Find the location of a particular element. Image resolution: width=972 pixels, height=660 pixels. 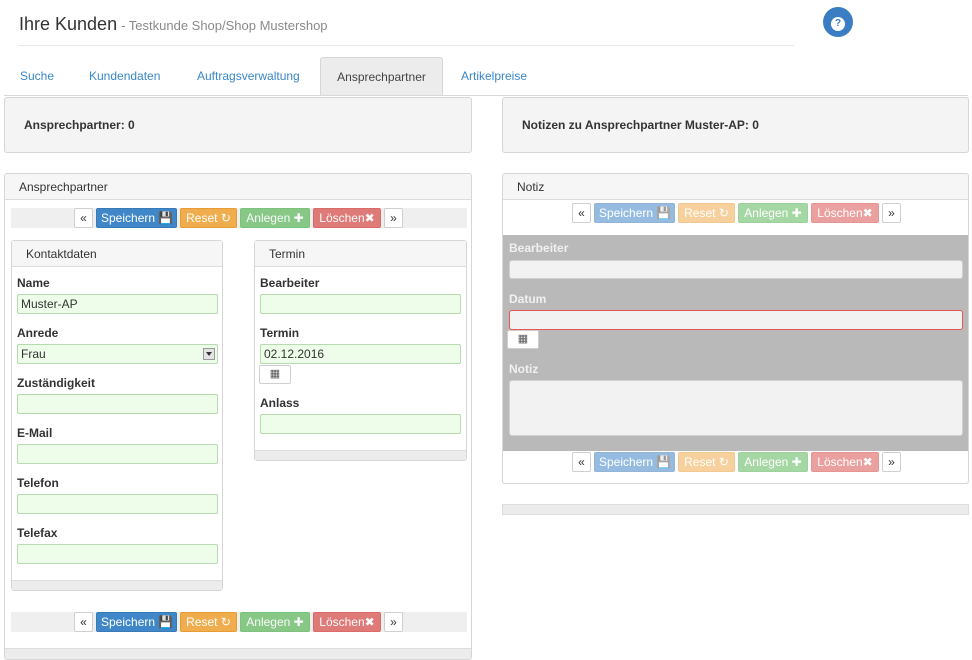

telefon-field is located at coordinates (117, 504).